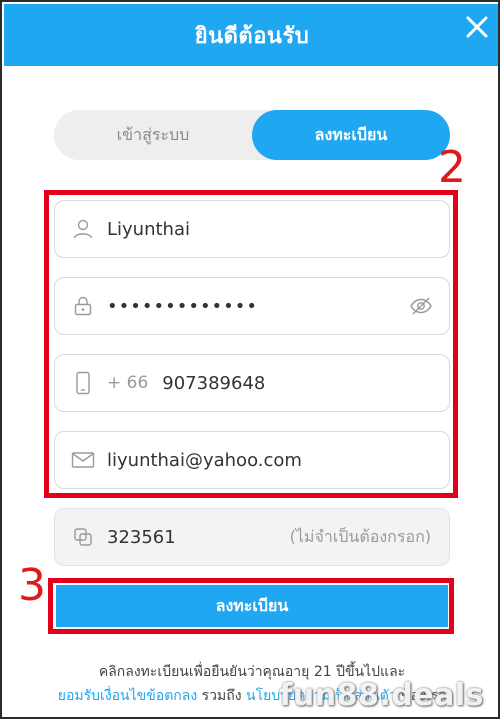  What do you see at coordinates (127, 696) in the screenshot?
I see `terms-conditions-link: ยอมรับเงื่อนไขข้อตกลง` at bounding box center [127, 696].